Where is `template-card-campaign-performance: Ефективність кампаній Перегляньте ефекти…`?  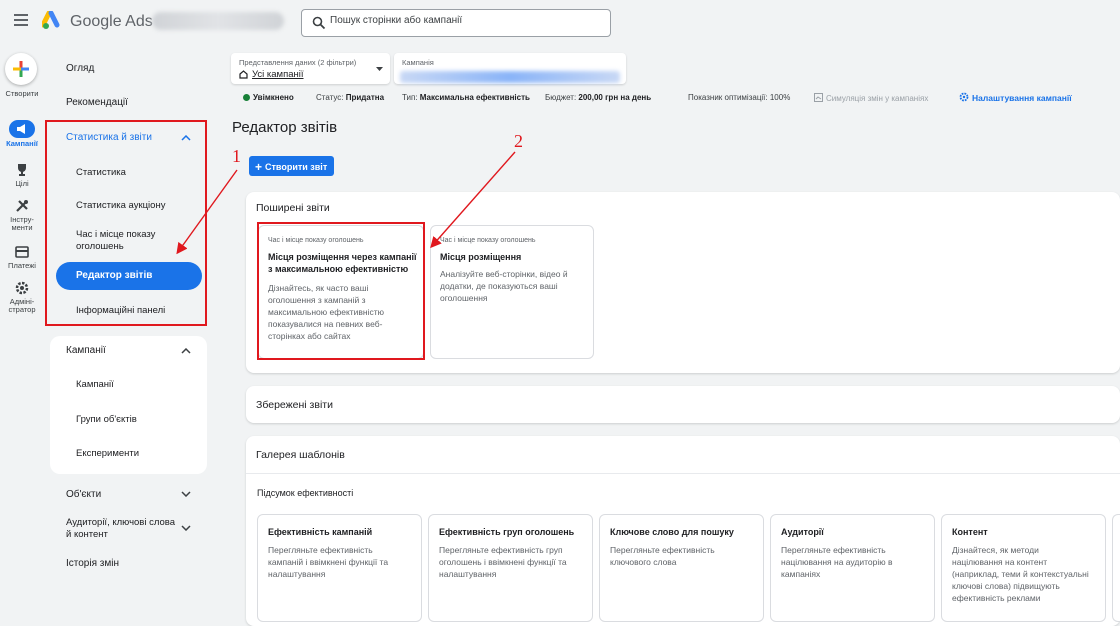
template-card-campaign-performance: Ефективність кампаній Перегляньте ефекти… is located at coordinates (339, 568).